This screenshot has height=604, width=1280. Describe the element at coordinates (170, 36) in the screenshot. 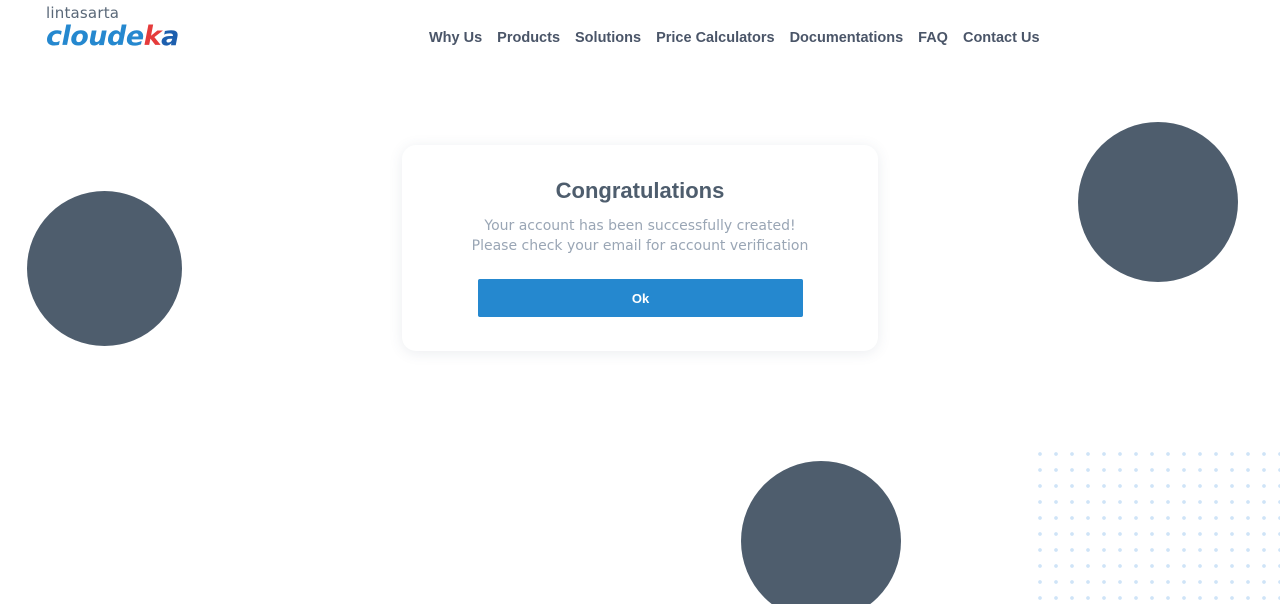

I see `logo-brand-part3: a` at that location.